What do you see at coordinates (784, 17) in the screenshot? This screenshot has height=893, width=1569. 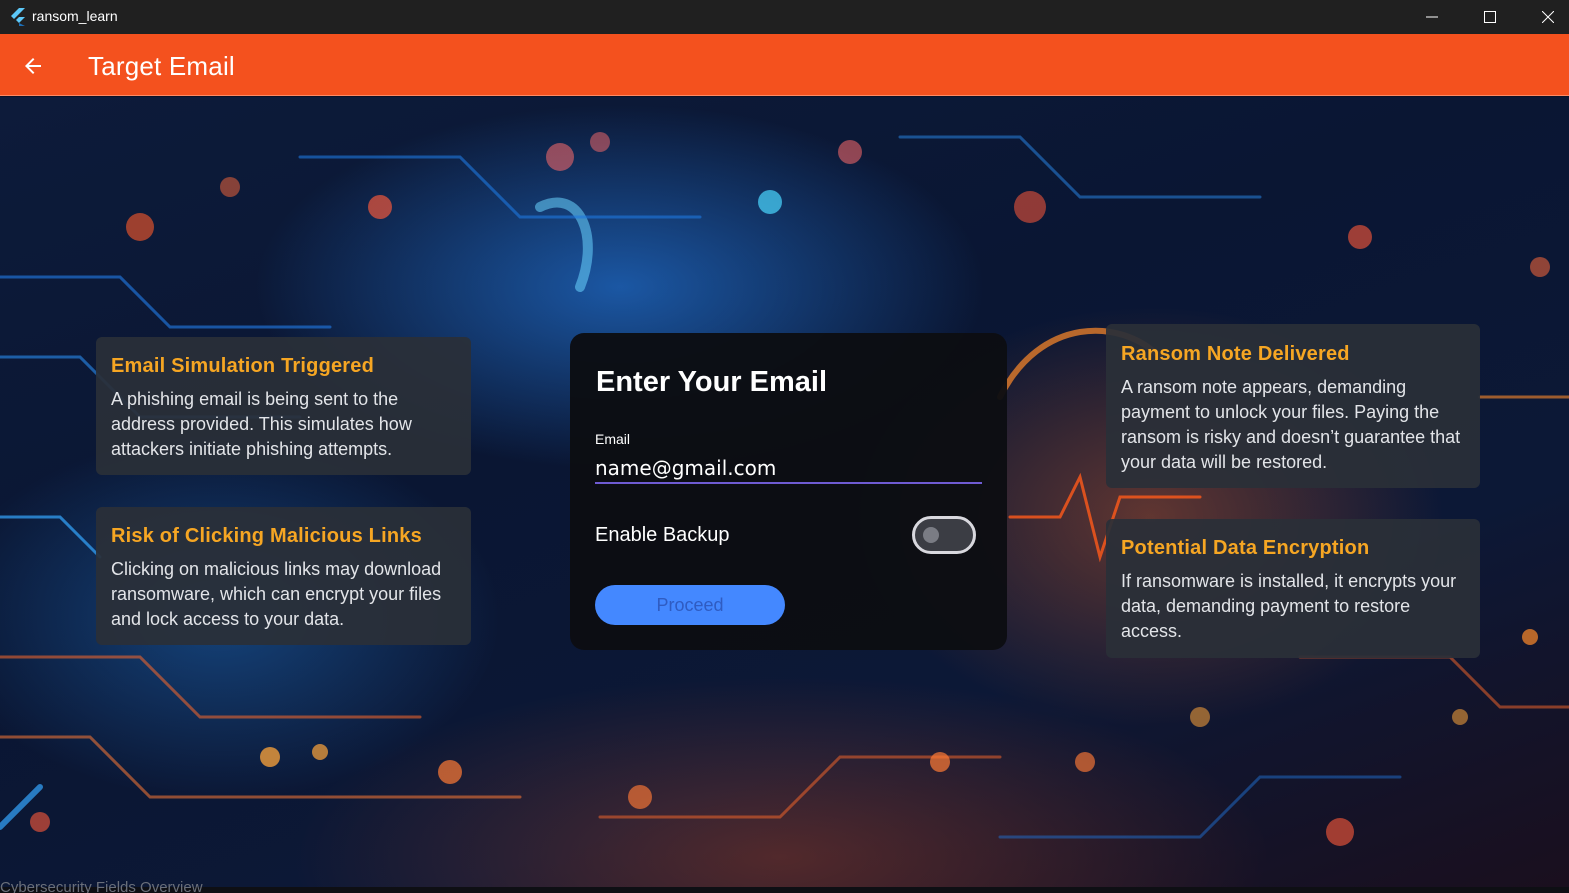 I see `window-titlebar: ransom_learn` at bounding box center [784, 17].